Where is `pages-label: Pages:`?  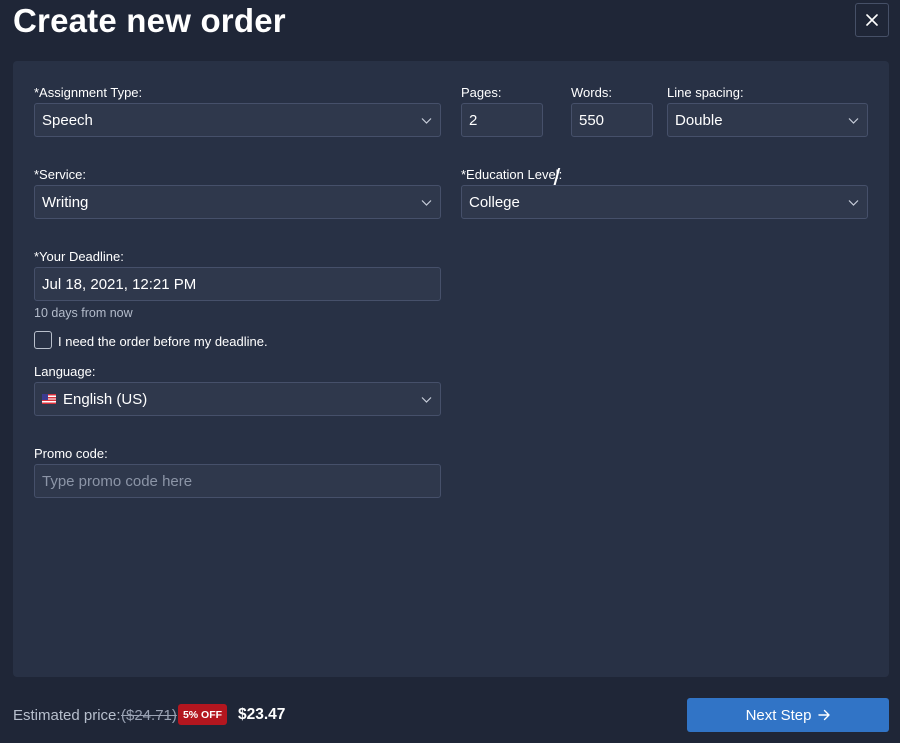 pages-label: Pages: is located at coordinates (481, 92).